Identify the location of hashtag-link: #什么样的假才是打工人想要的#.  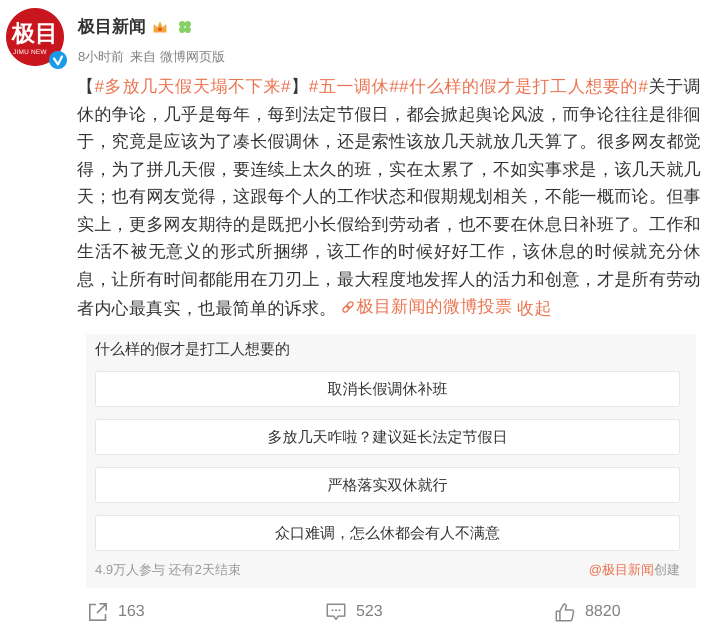
(523, 86).